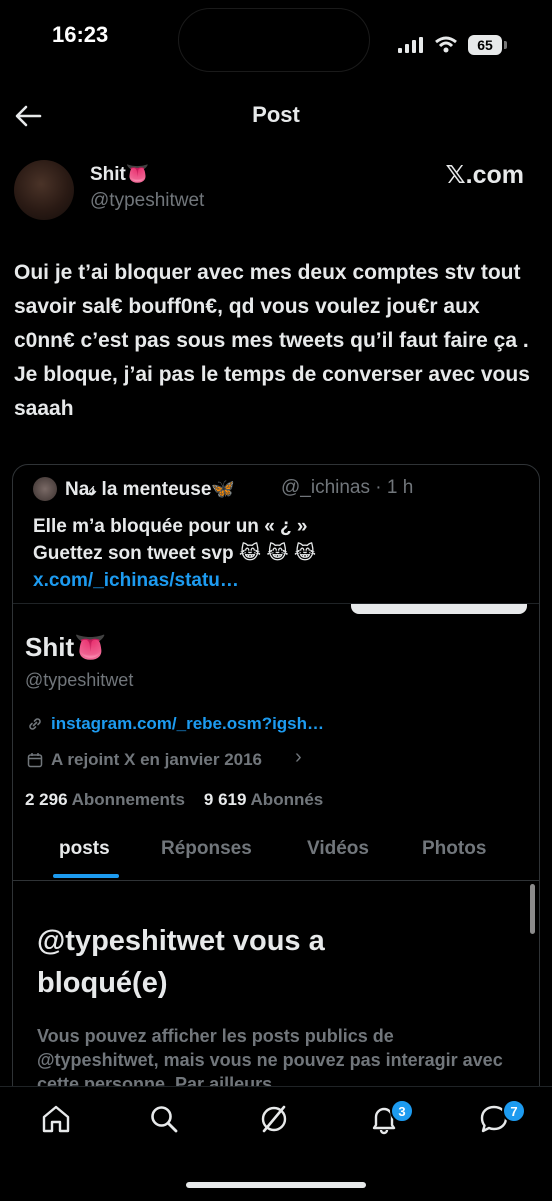 The image size is (552, 1201). I want to click on scrollbar, so click(532, 909).